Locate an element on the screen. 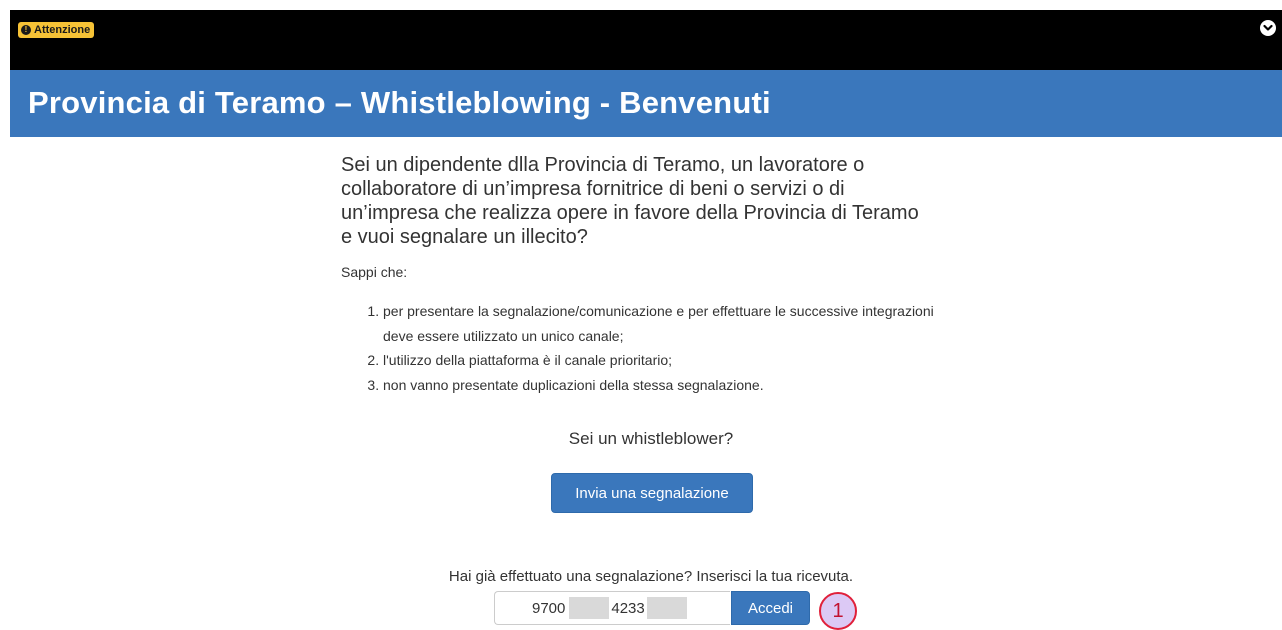 This screenshot has width=1282, height=630. chevron-down-icon is located at coordinates (1268, 28).